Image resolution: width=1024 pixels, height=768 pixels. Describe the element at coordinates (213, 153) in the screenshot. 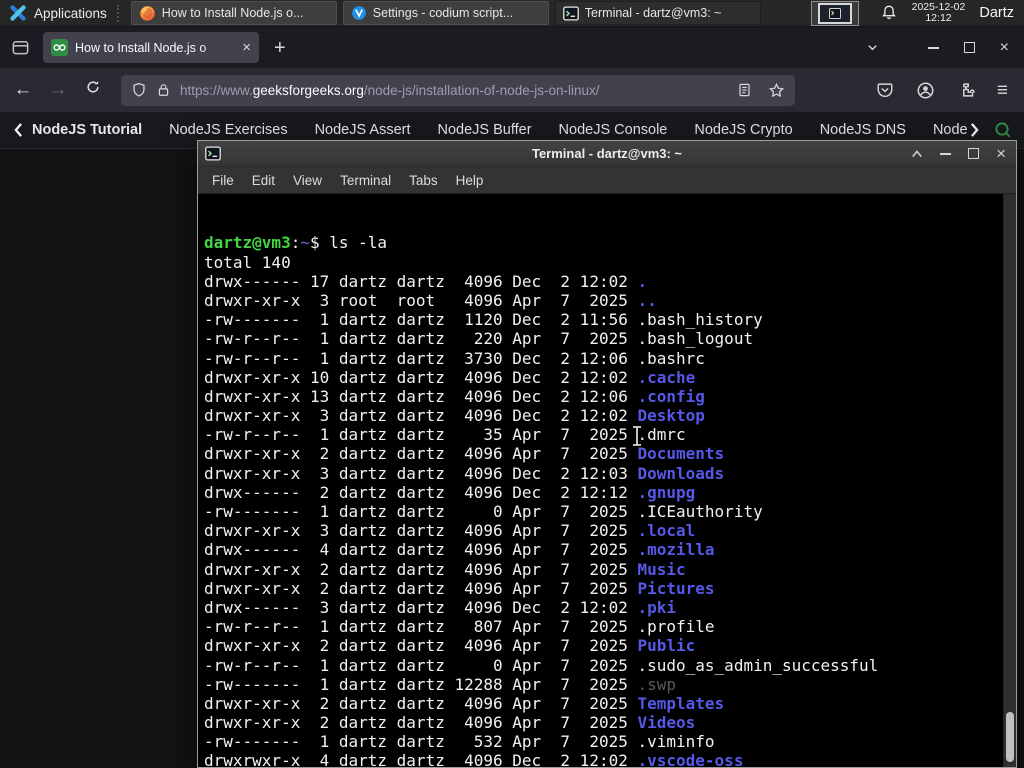

I see `terminal-icon` at that location.